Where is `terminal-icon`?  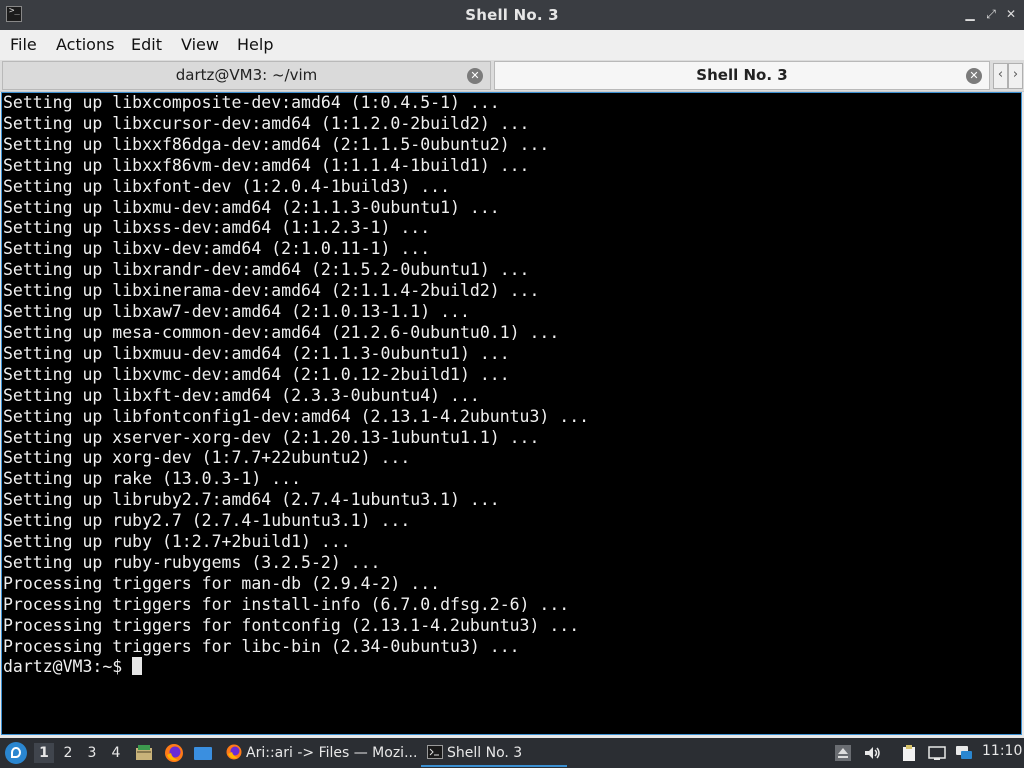 terminal-icon is located at coordinates (435, 752).